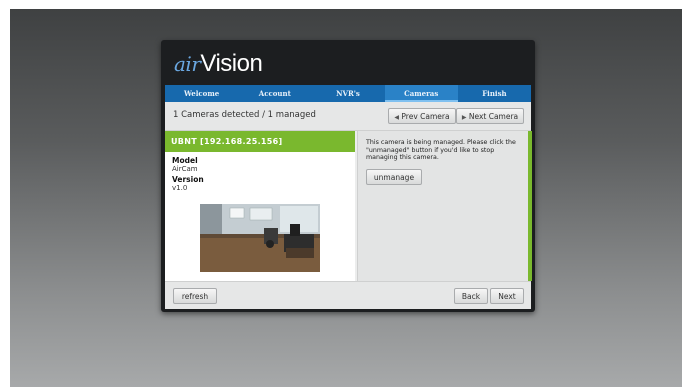 The height and width of the screenshot is (387, 690). What do you see at coordinates (464, 117) in the screenshot?
I see `arrow-right-icon: ▶` at bounding box center [464, 117].